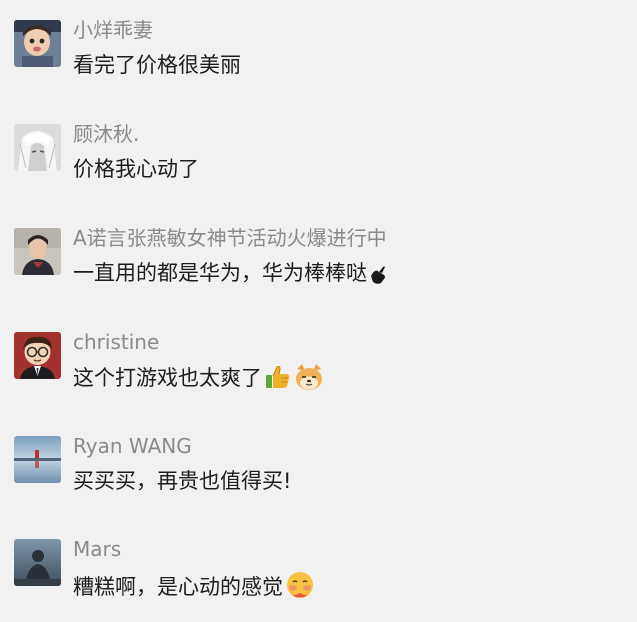 The width and height of the screenshot is (637, 622). Describe the element at coordinates (37, 43) in the screenshot. I see `child-face-avatar` at that location.